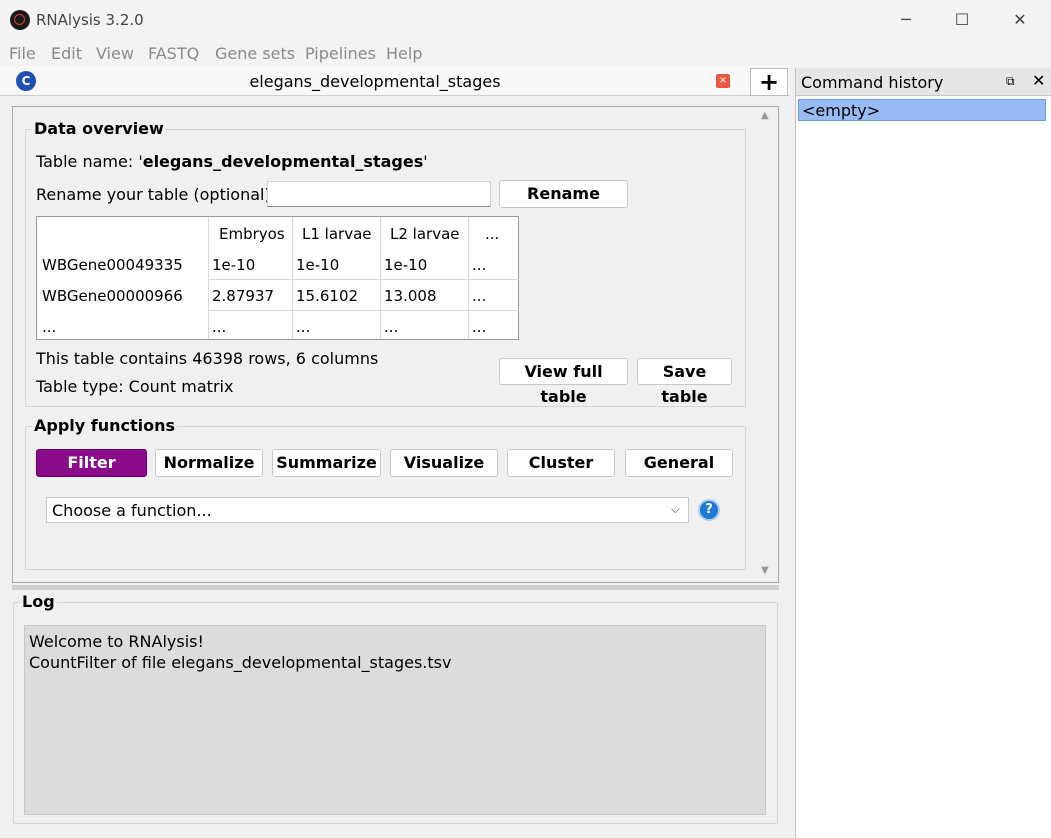 The image size is (1051, 838). What do you see at coordinates (337, 234) in the screenshot?
I see `column-header: L1 larvae` at bounding box center [337, 234].